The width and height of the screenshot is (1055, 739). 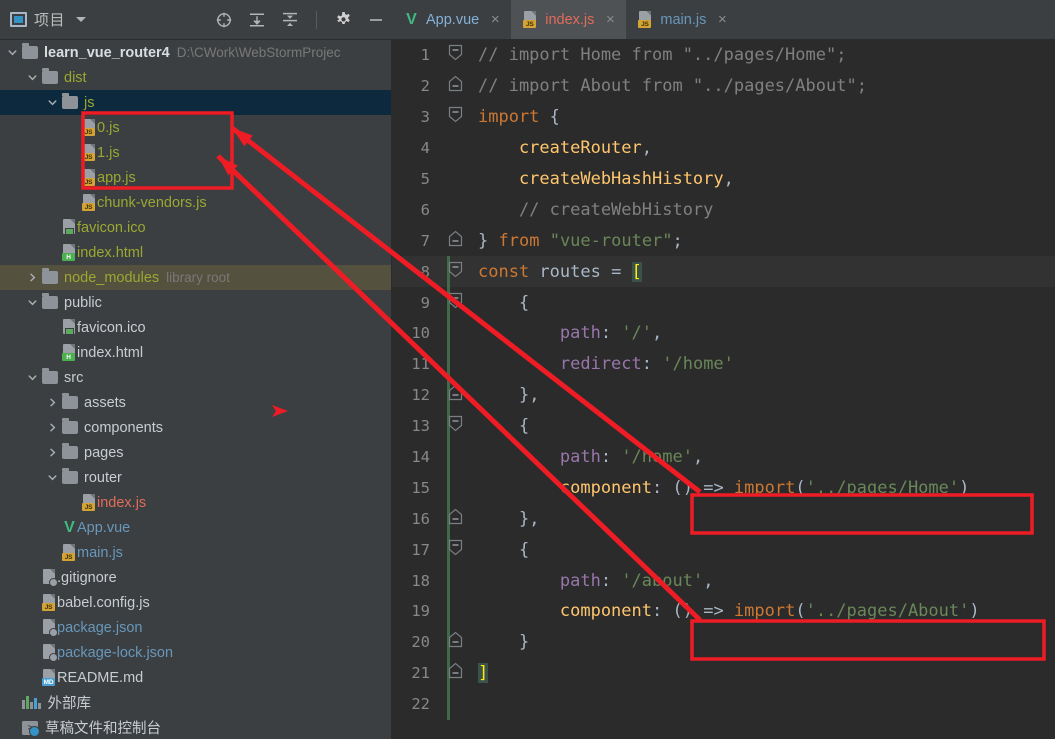 I want to click on code-line: 11 redirect: '/home', so click(x=723, y=364).